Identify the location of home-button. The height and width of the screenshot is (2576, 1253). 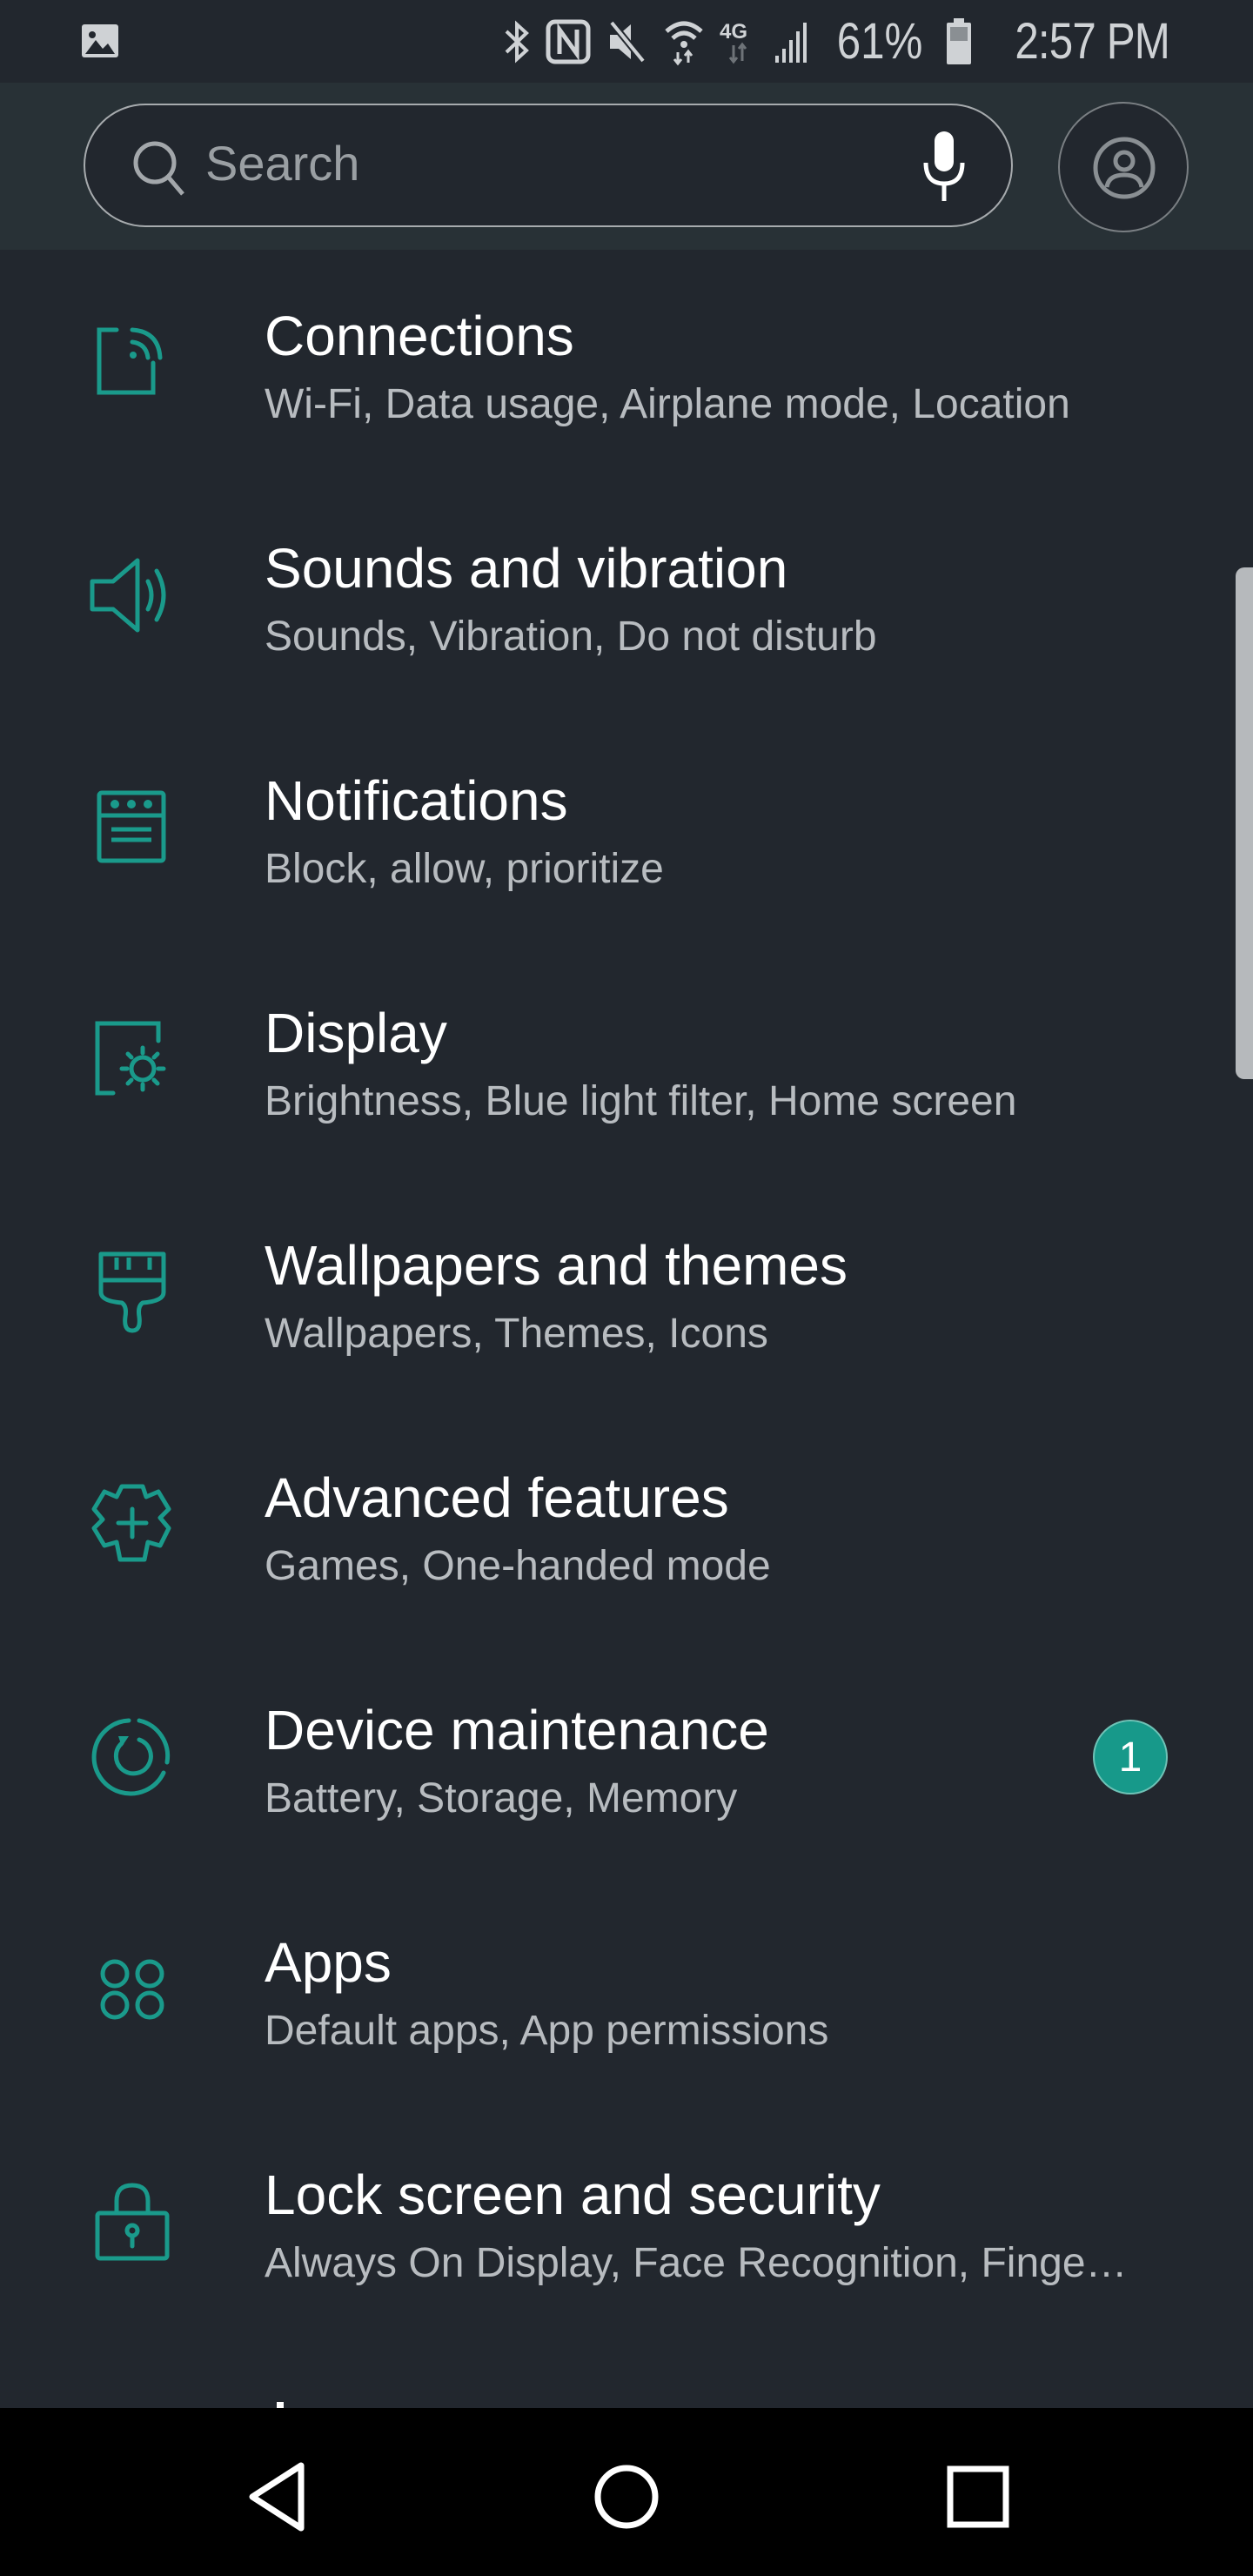
(626, 2496).